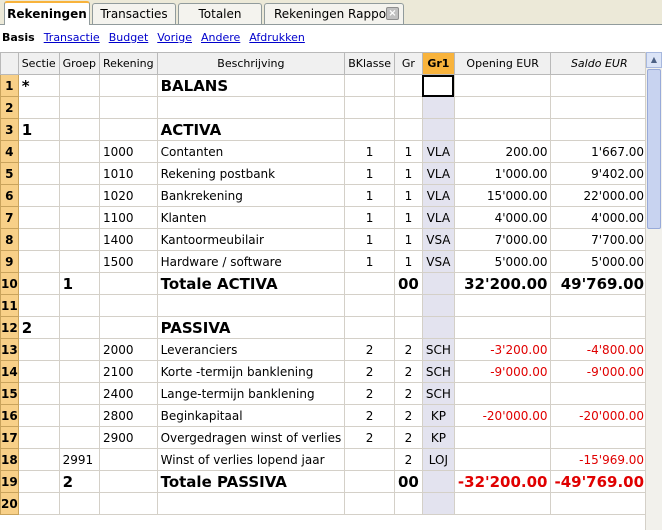 The image size is (662, 530). What do you see at coordinates (597, 415) in the screenshot?
I see `cell-saldo: -20'000.00` at bounding box center [597, 415].